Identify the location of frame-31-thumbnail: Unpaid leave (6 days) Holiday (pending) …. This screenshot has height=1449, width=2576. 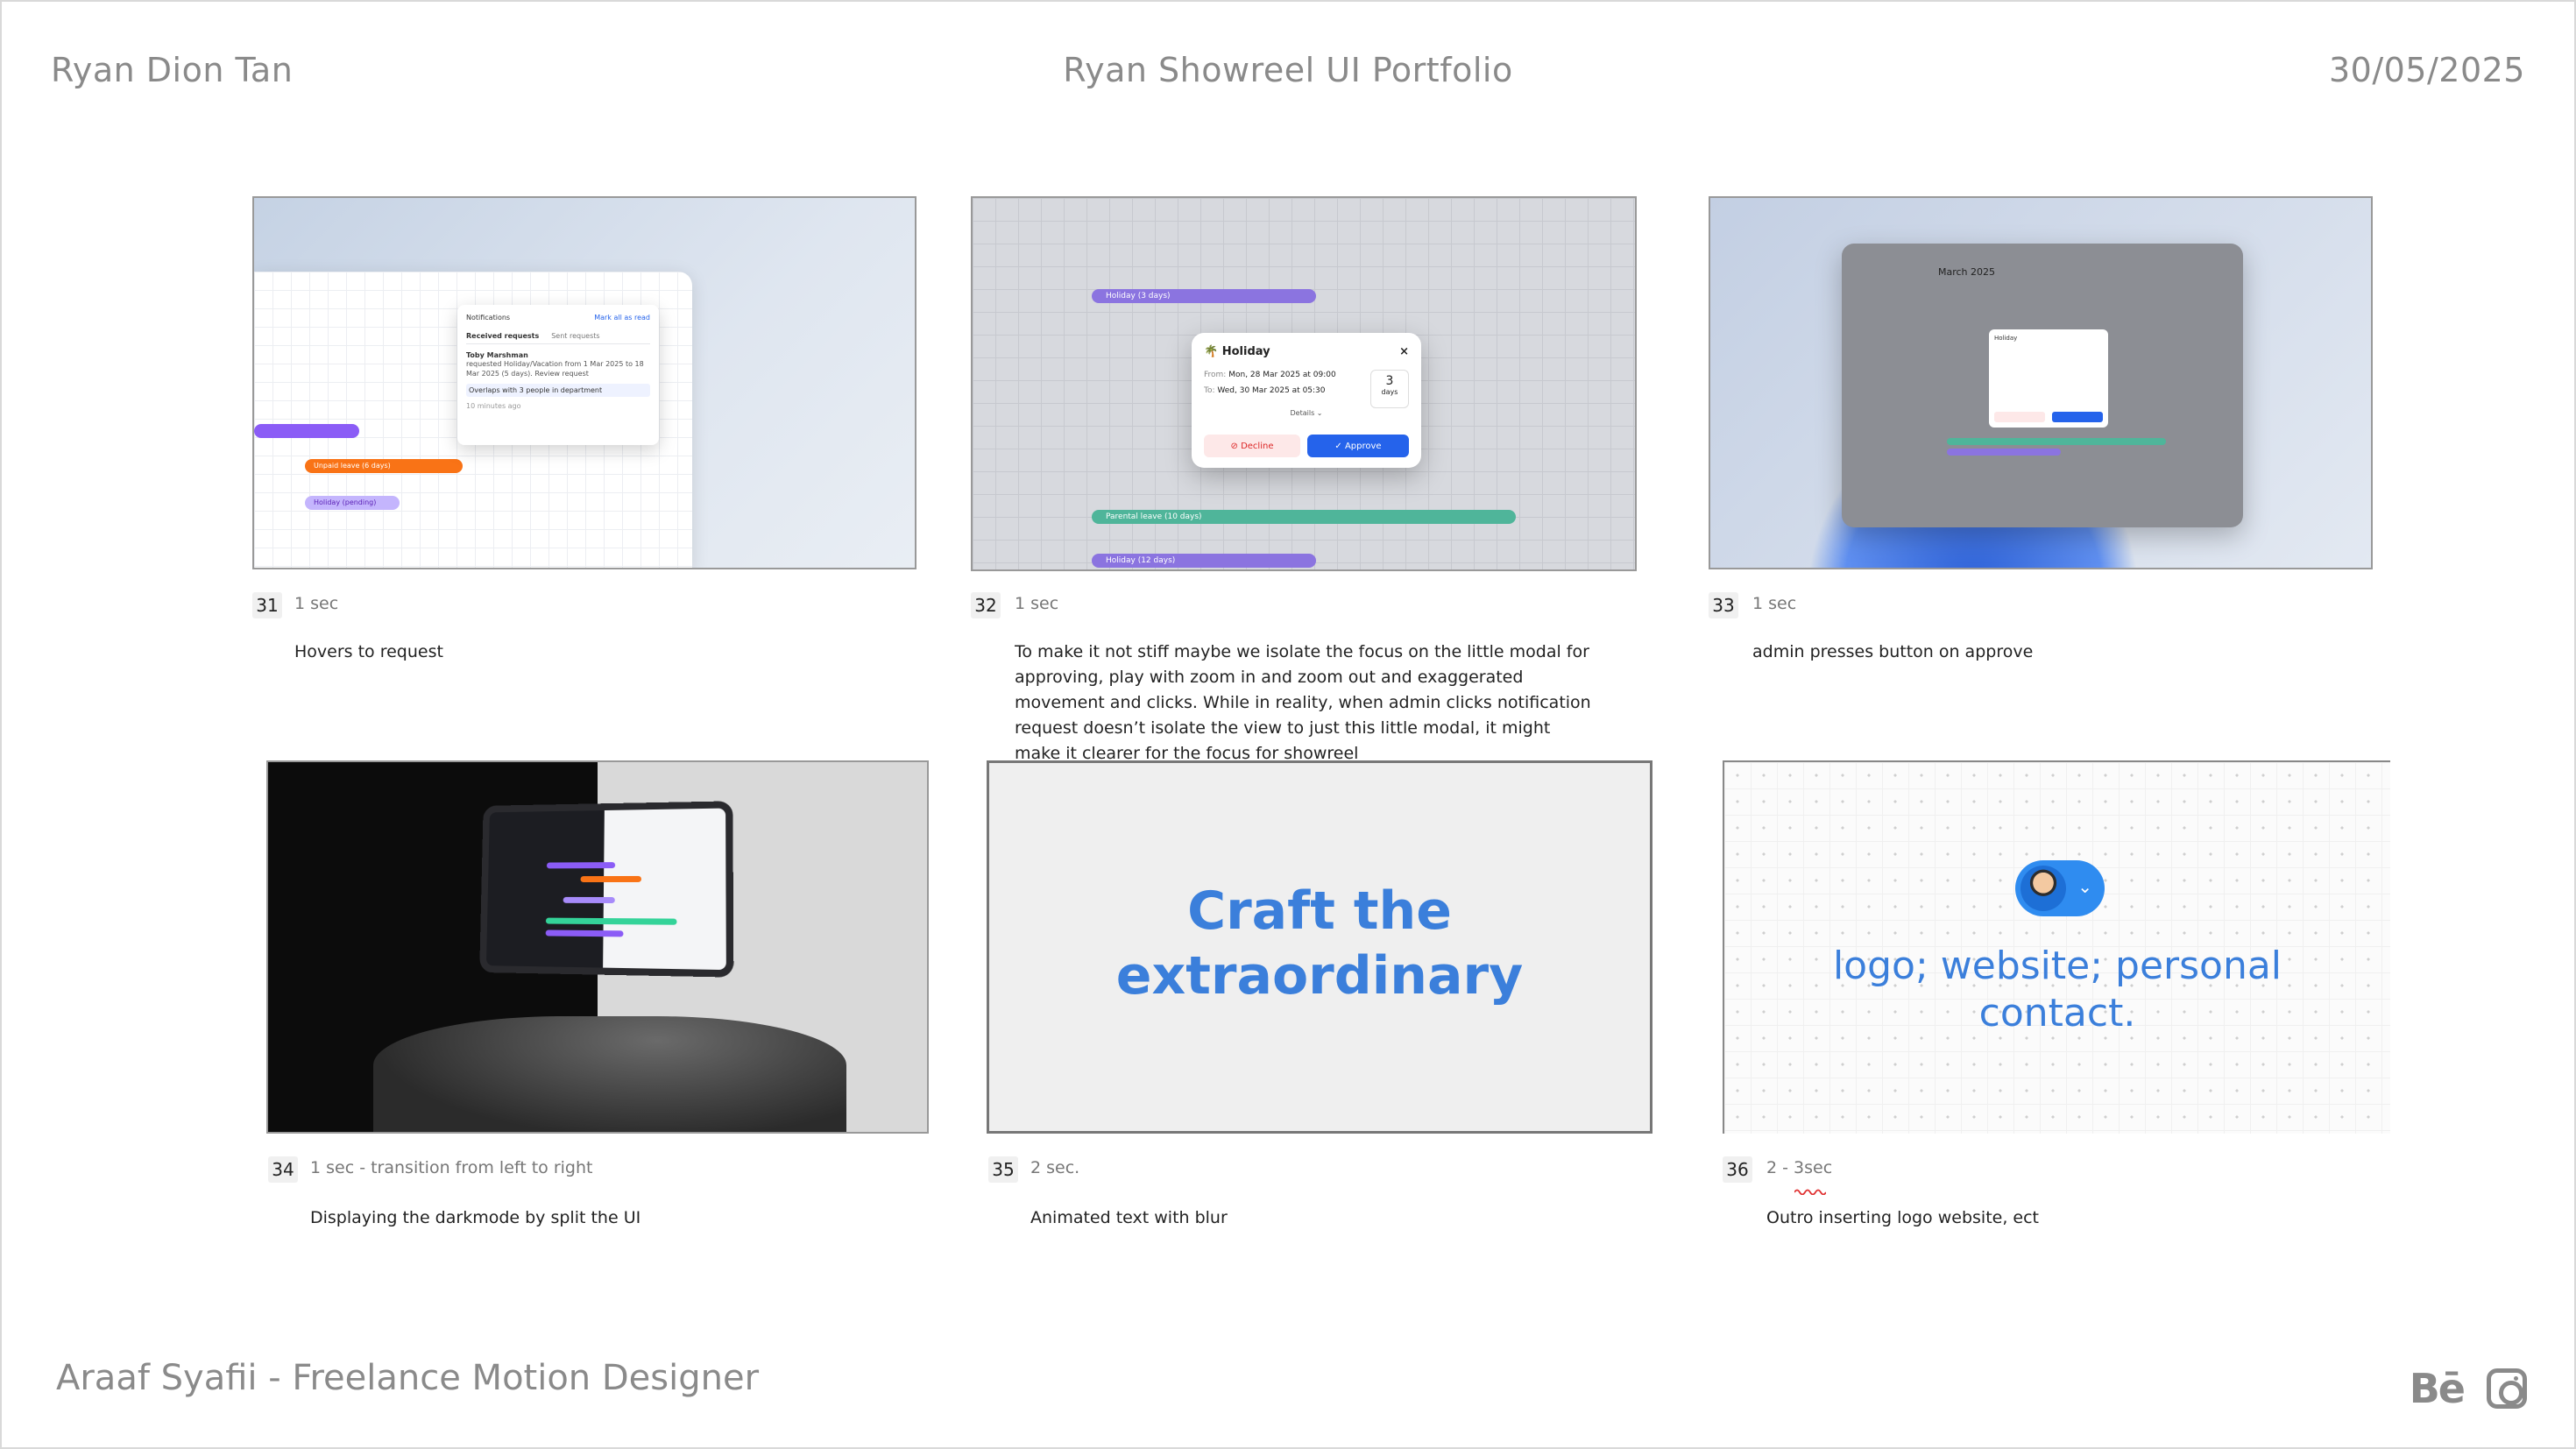
(584, 383).